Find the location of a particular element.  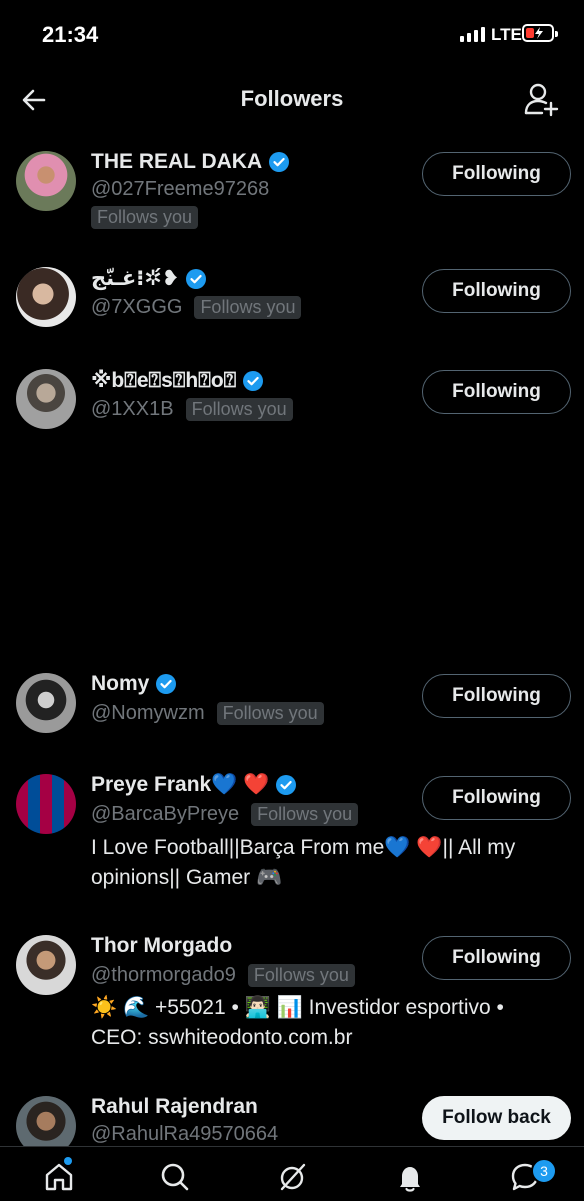

follower-handle: @027Freeme97268 is located at coordinates (180, 189).